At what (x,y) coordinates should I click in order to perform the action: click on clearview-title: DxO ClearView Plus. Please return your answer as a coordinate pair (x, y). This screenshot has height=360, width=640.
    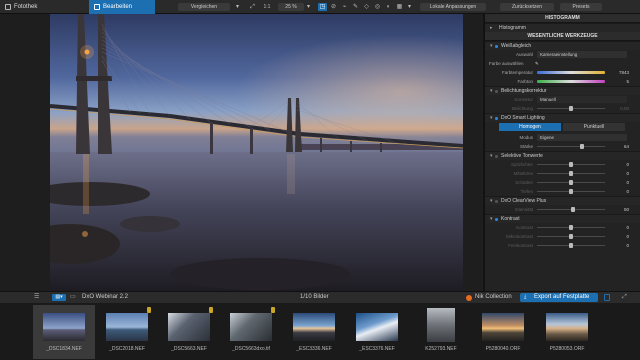
    Looking at the image, I should click on (524, 201).